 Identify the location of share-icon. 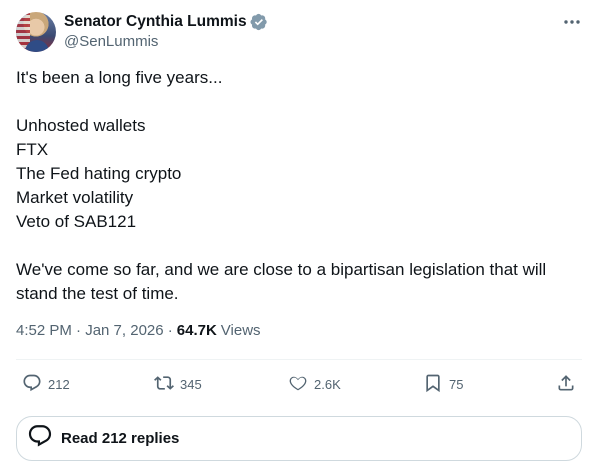
(566, 384).